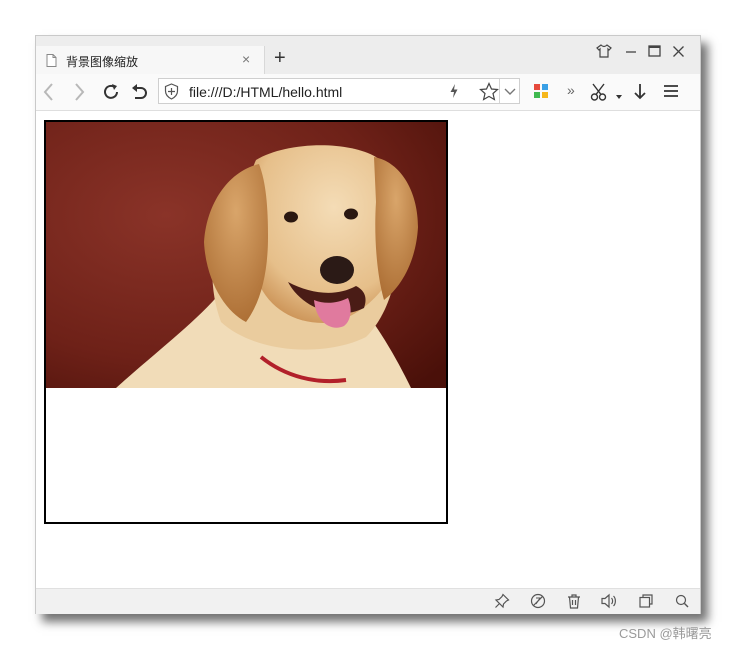 This screenshot has width=734, height=648. What do you see at coordinates (609, 603) in the screenshot?
I see `speaker-icon` at bounding box center [609, 603].